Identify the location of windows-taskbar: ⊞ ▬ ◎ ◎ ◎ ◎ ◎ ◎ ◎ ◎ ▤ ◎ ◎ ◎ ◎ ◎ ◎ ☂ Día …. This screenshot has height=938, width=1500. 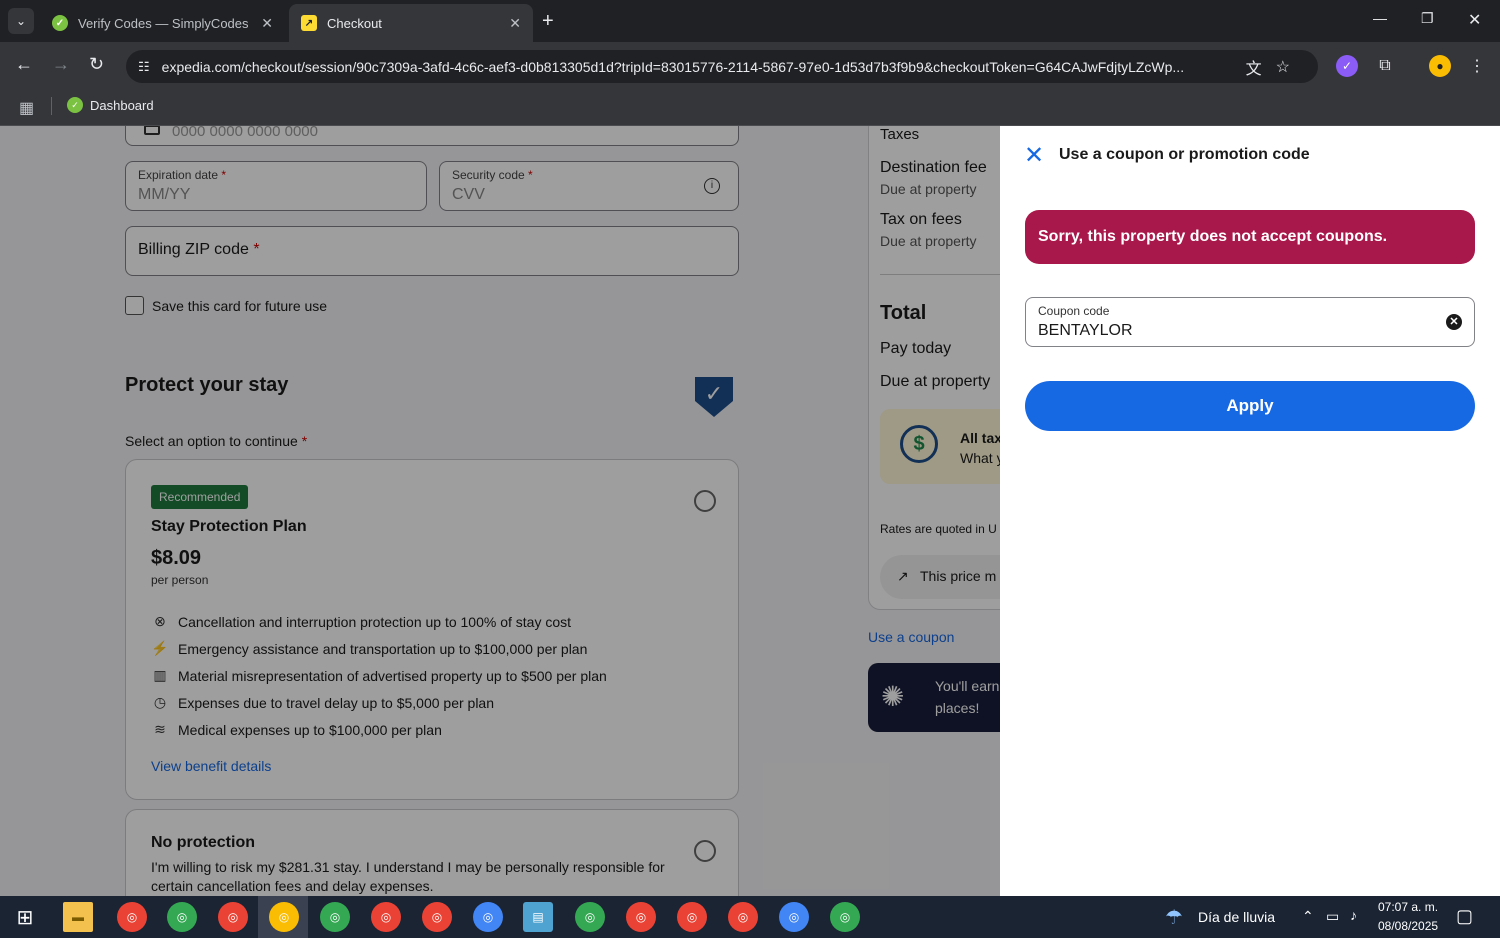
(750, 917).